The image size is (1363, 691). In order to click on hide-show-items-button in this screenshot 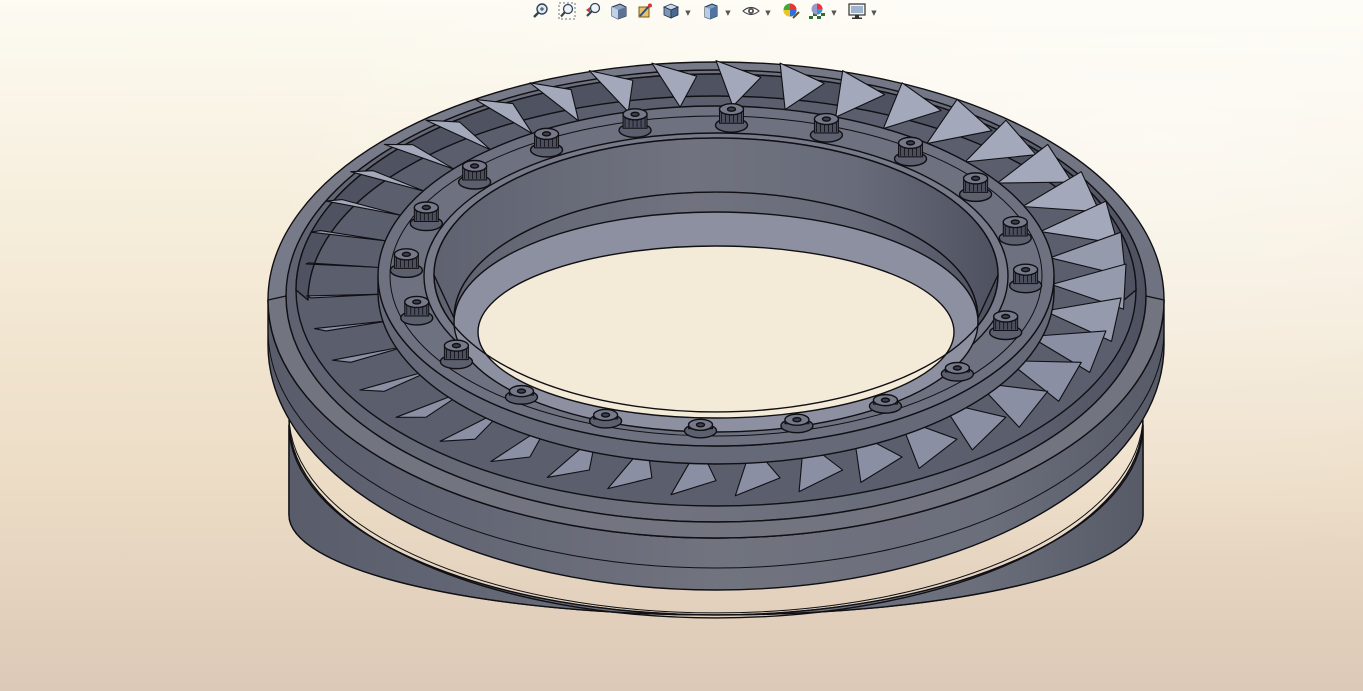, I will do `click(751, 13)`.